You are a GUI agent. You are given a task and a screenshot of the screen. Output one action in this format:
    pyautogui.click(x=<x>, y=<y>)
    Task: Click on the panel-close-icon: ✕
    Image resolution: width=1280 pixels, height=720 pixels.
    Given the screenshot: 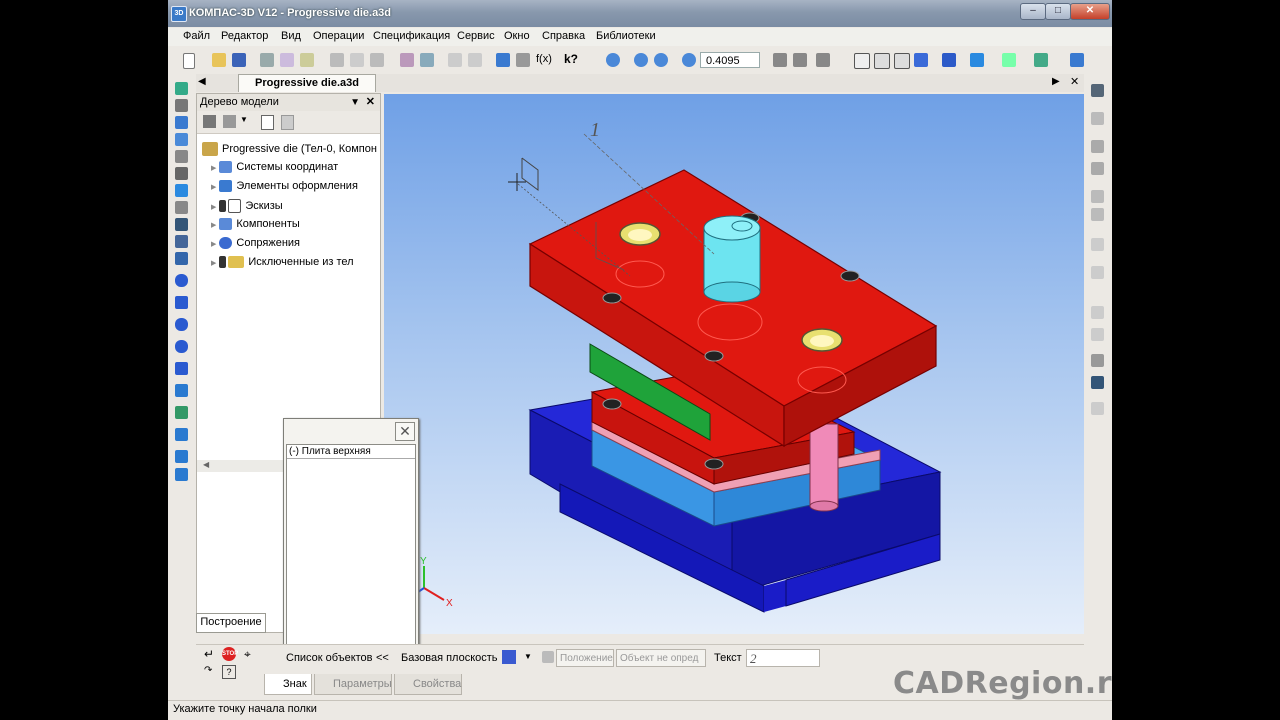 What is the action you would take?
    pyautogui.click(x=370, y=102)
    